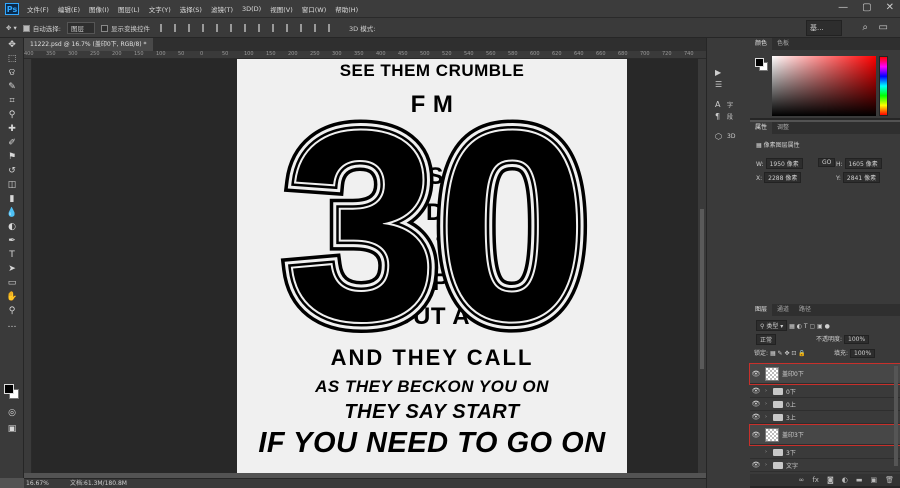 This screenshot has height=488, width=900. What do you see at coordinates (825, 404) in the screenshot?
I see `layer-row: 👁 › 0上` at bounding box center [825, 404].